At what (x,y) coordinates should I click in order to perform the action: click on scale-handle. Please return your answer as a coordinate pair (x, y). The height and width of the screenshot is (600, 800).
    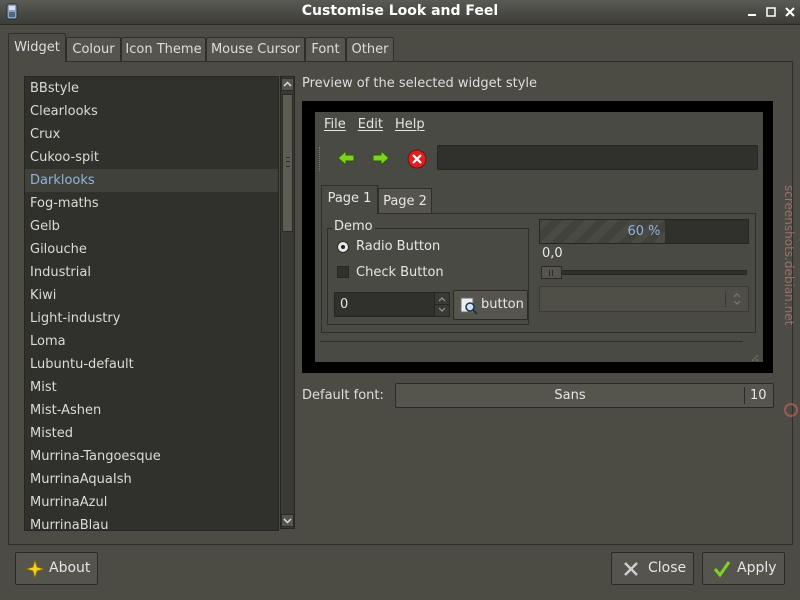
    Looking at the image, I should click on (551, 272).